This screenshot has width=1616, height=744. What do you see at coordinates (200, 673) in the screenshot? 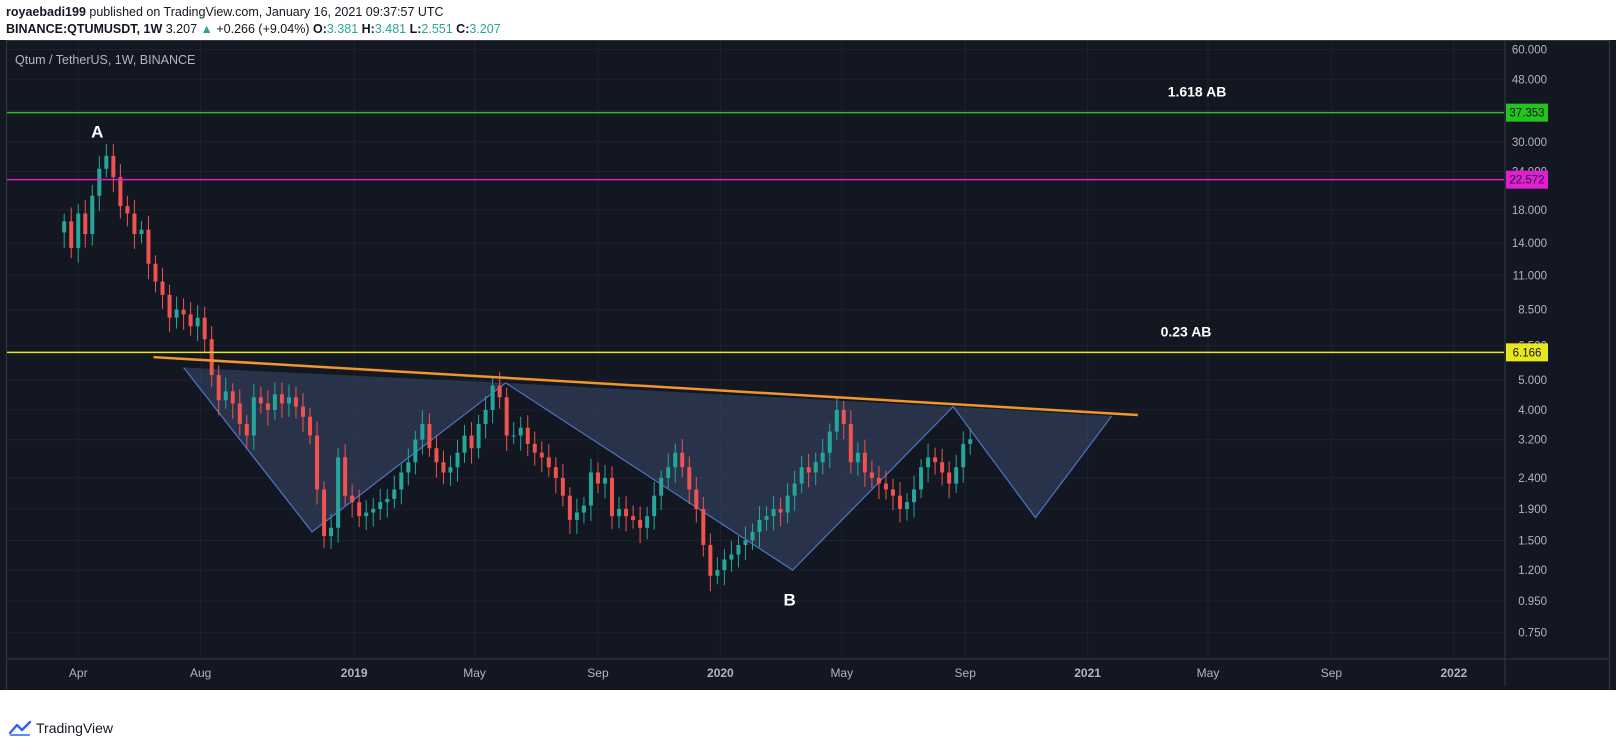
I see `x-tick-label: Aug` at bounding box center [200, 673].